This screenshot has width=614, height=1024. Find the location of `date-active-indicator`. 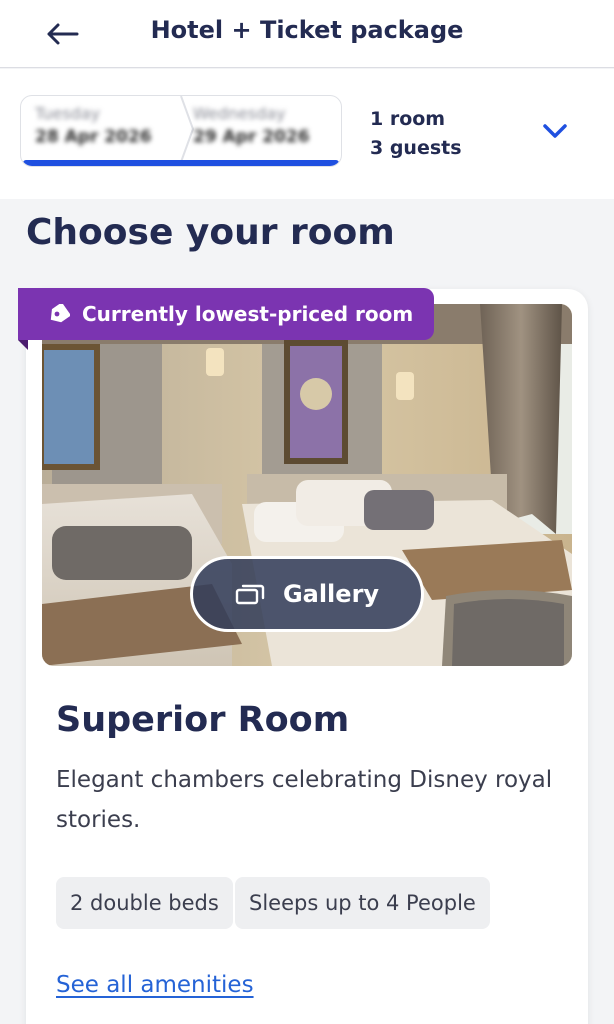

date-active-indicator is located at coordinates (181, 163).